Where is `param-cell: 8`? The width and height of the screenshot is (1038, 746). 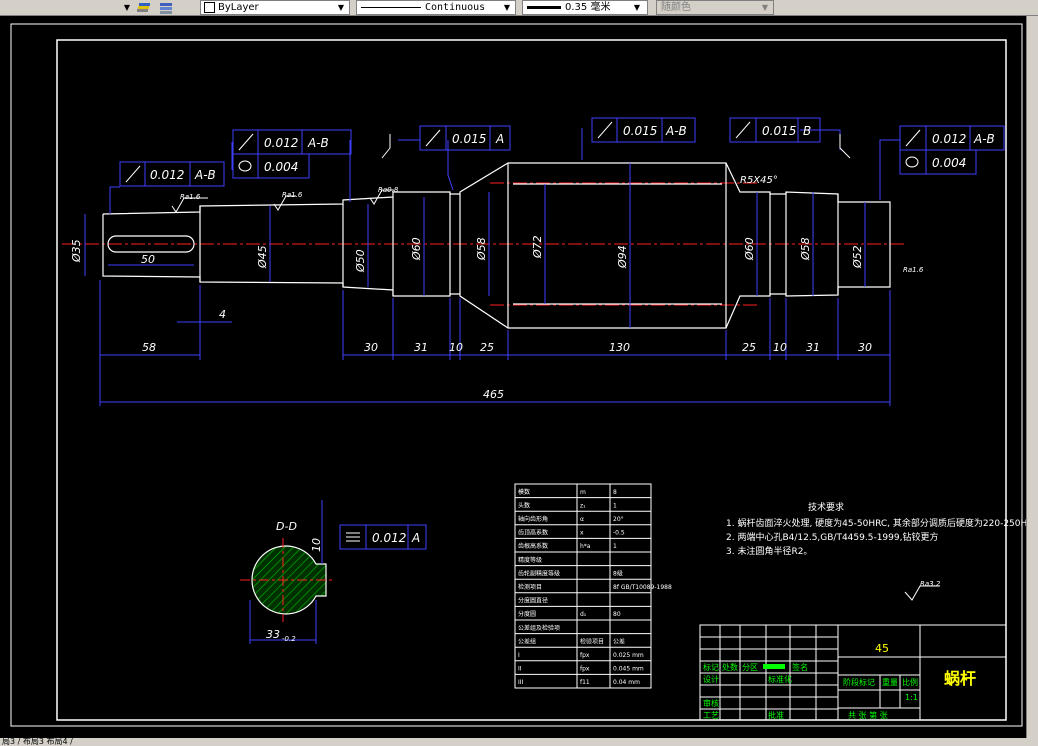
param-cell: 8 is located at coordinates (615, 492).